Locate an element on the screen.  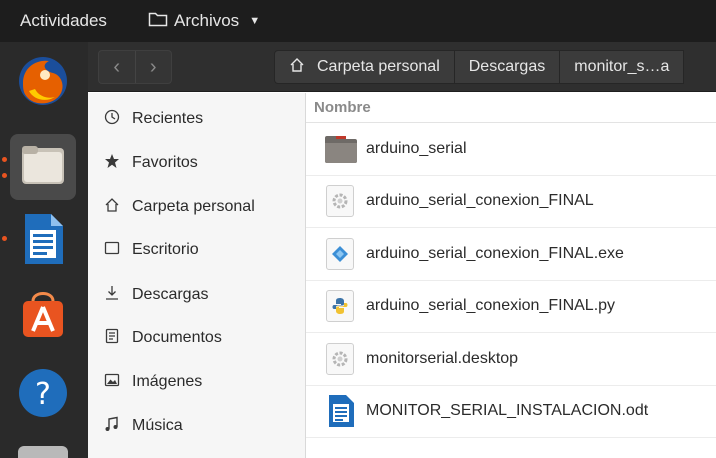
document-icon is located at coordinates (118, 338).